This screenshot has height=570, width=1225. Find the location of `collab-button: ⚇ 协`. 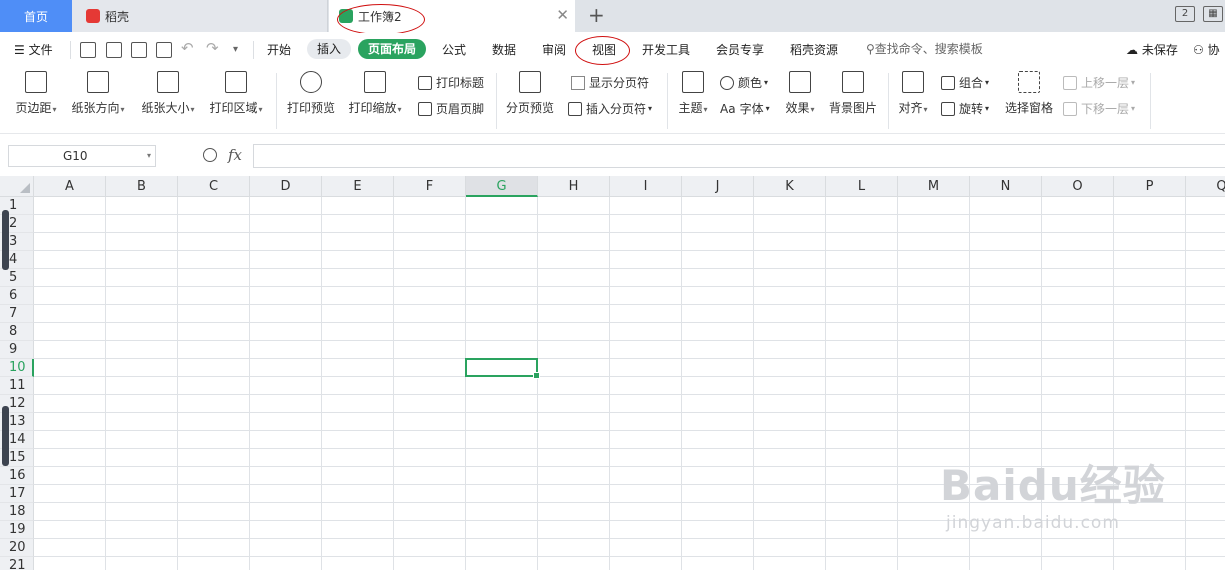

collab-button: ⚇ 协 is located at coordinates (1206, 50).